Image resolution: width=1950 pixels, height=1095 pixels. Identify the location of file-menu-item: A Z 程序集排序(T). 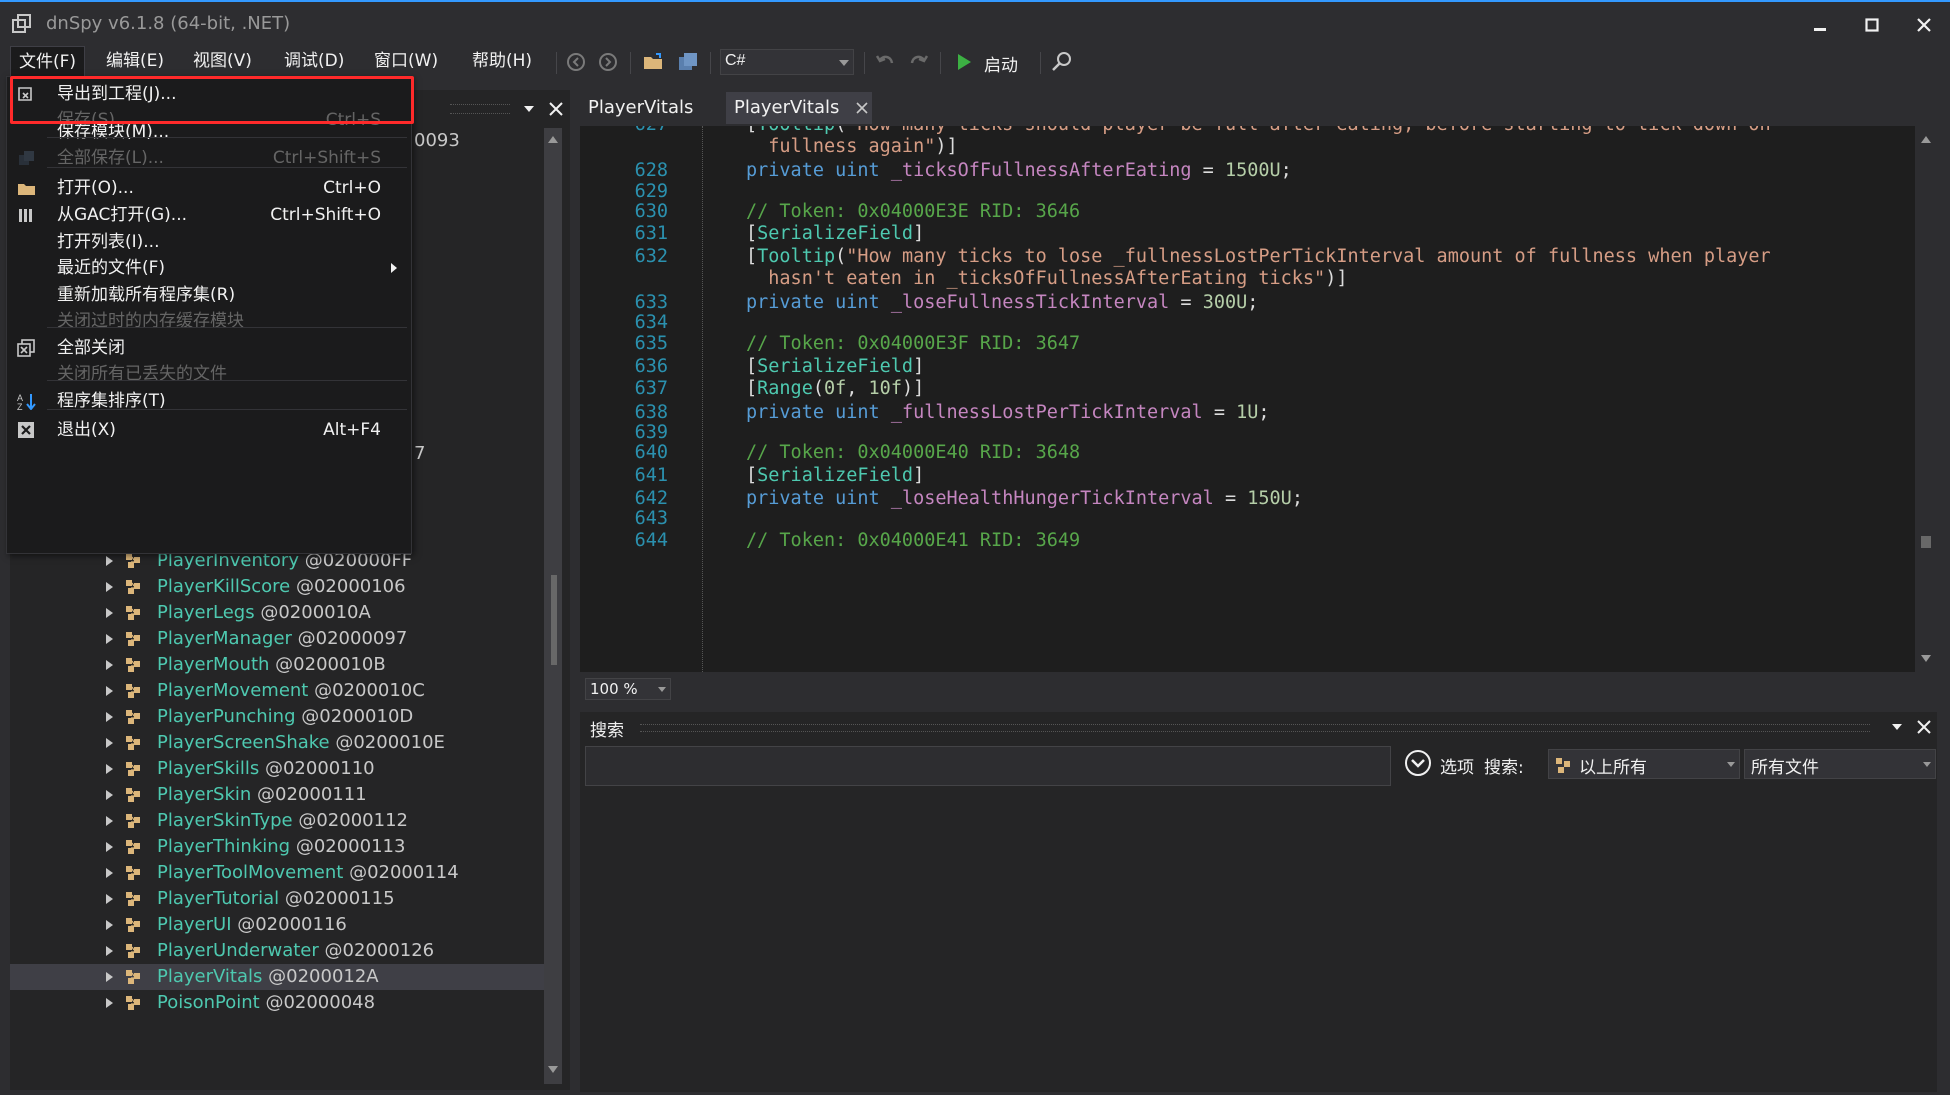
(209, 401).